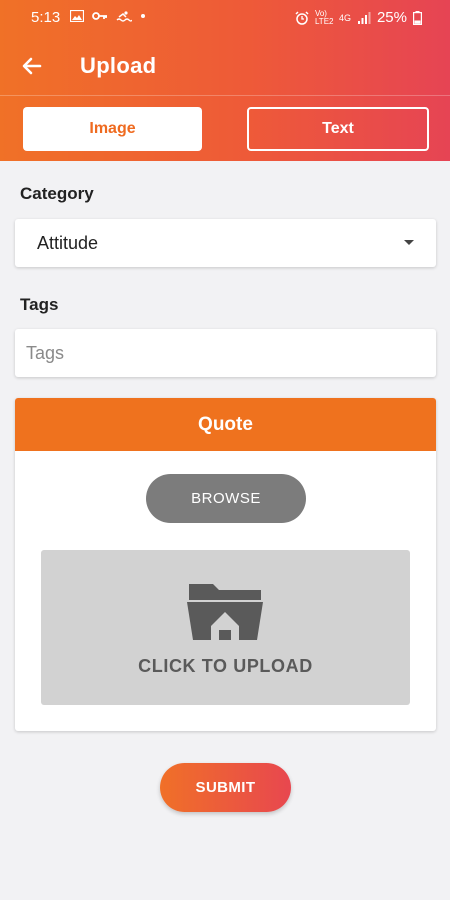 The height and width of the screenshot is (900, 450). What do you see at coordinates (302, 17) in the screenshot?
I see `alarm-icon` at bounding box center [302, 17].